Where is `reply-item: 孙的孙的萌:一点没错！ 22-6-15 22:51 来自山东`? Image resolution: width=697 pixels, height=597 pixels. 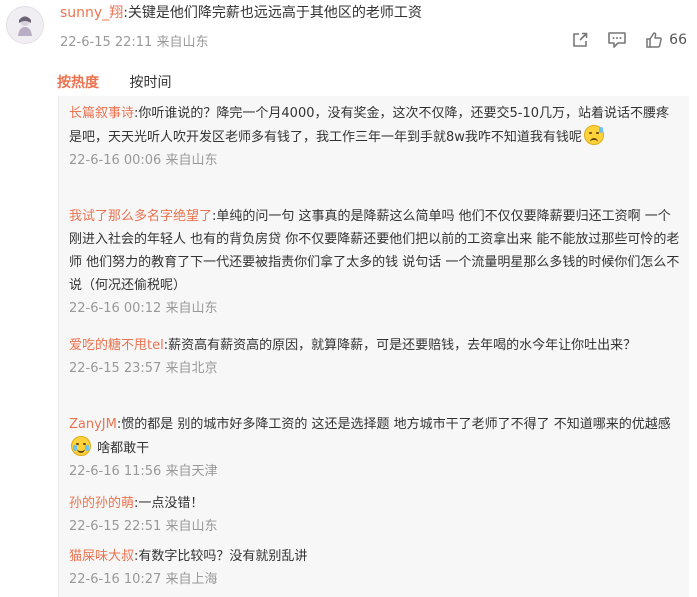
reply-item: 孙的孙的萌:一点没错！ 22-6-15 22:51 来自山东 is located at coordinates (375, 514).